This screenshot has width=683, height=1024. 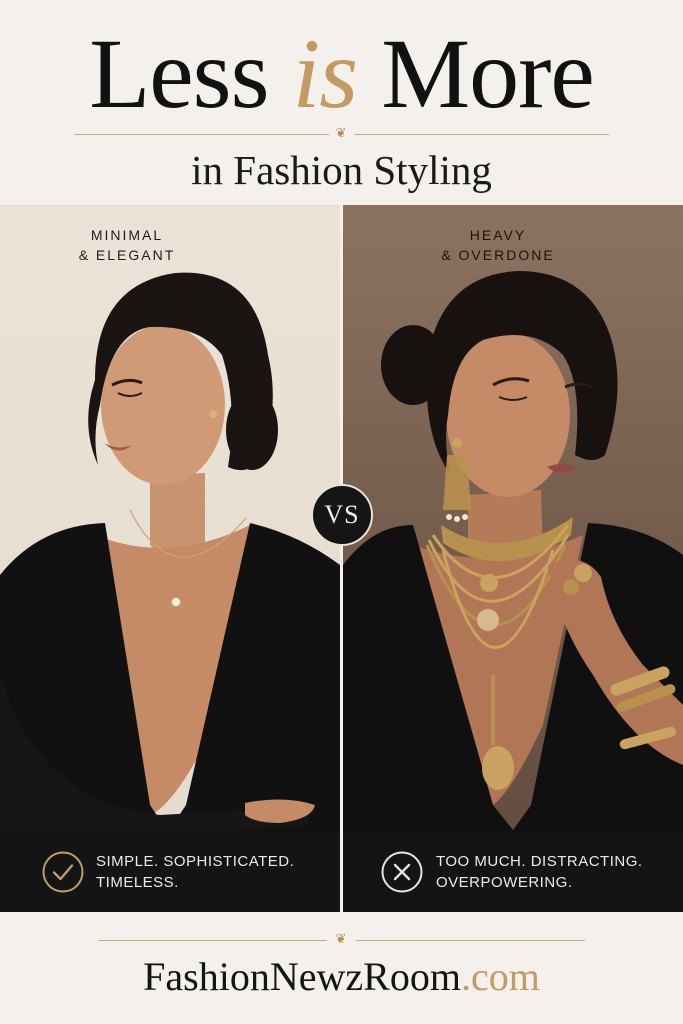 What do you see at coordinates (341, 170) in the screenshot?
I see `page-subtitle: in Fashion Styling` at bounding box center [341, 170].